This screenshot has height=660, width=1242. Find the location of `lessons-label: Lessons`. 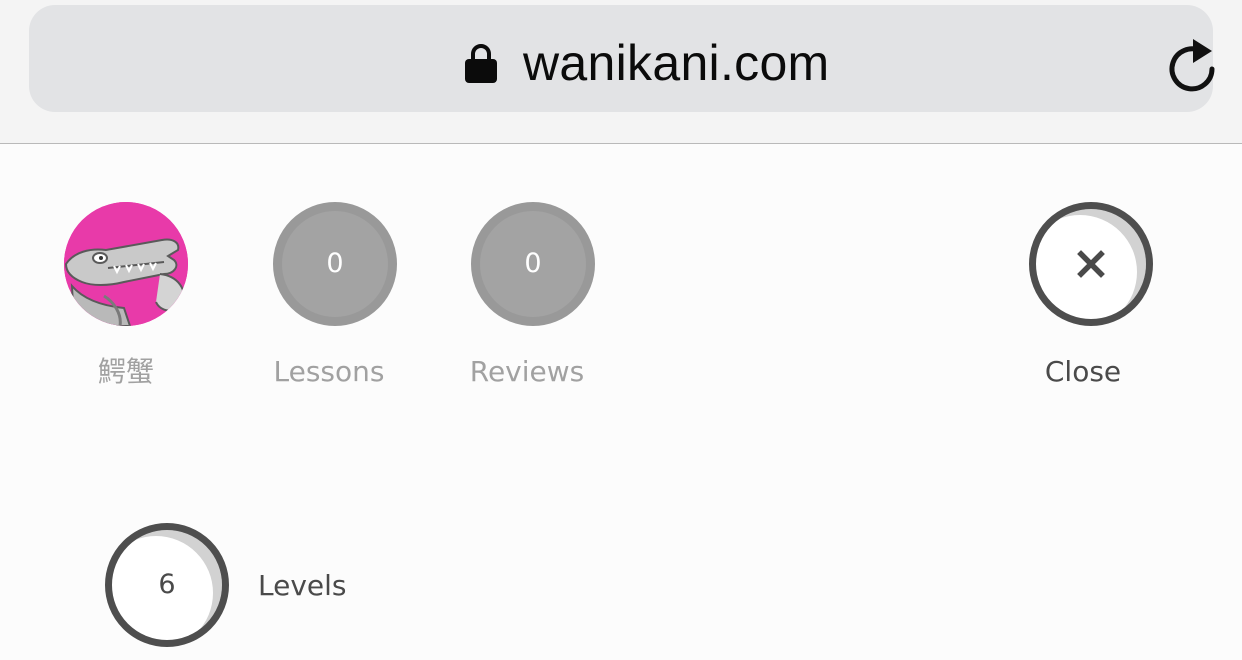

lessons-label: Lessons is located at coordinates (329, 371).